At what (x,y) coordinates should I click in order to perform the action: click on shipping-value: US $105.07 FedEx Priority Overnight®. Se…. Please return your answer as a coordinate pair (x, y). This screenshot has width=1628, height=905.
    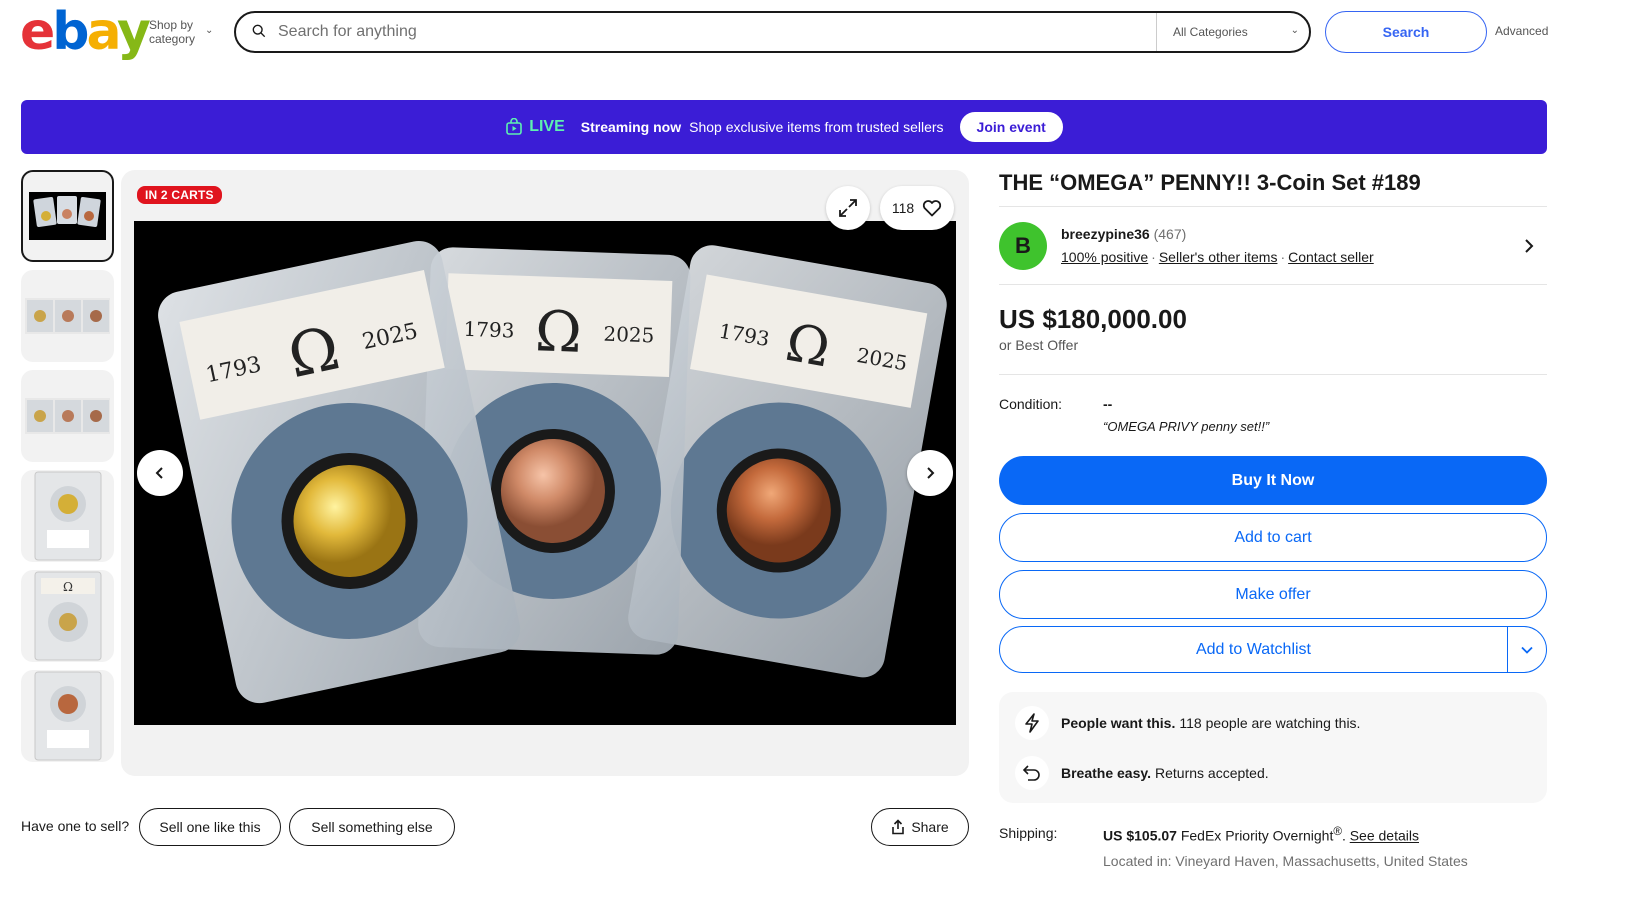
    Looking at the image, I should click on (1261, 834).